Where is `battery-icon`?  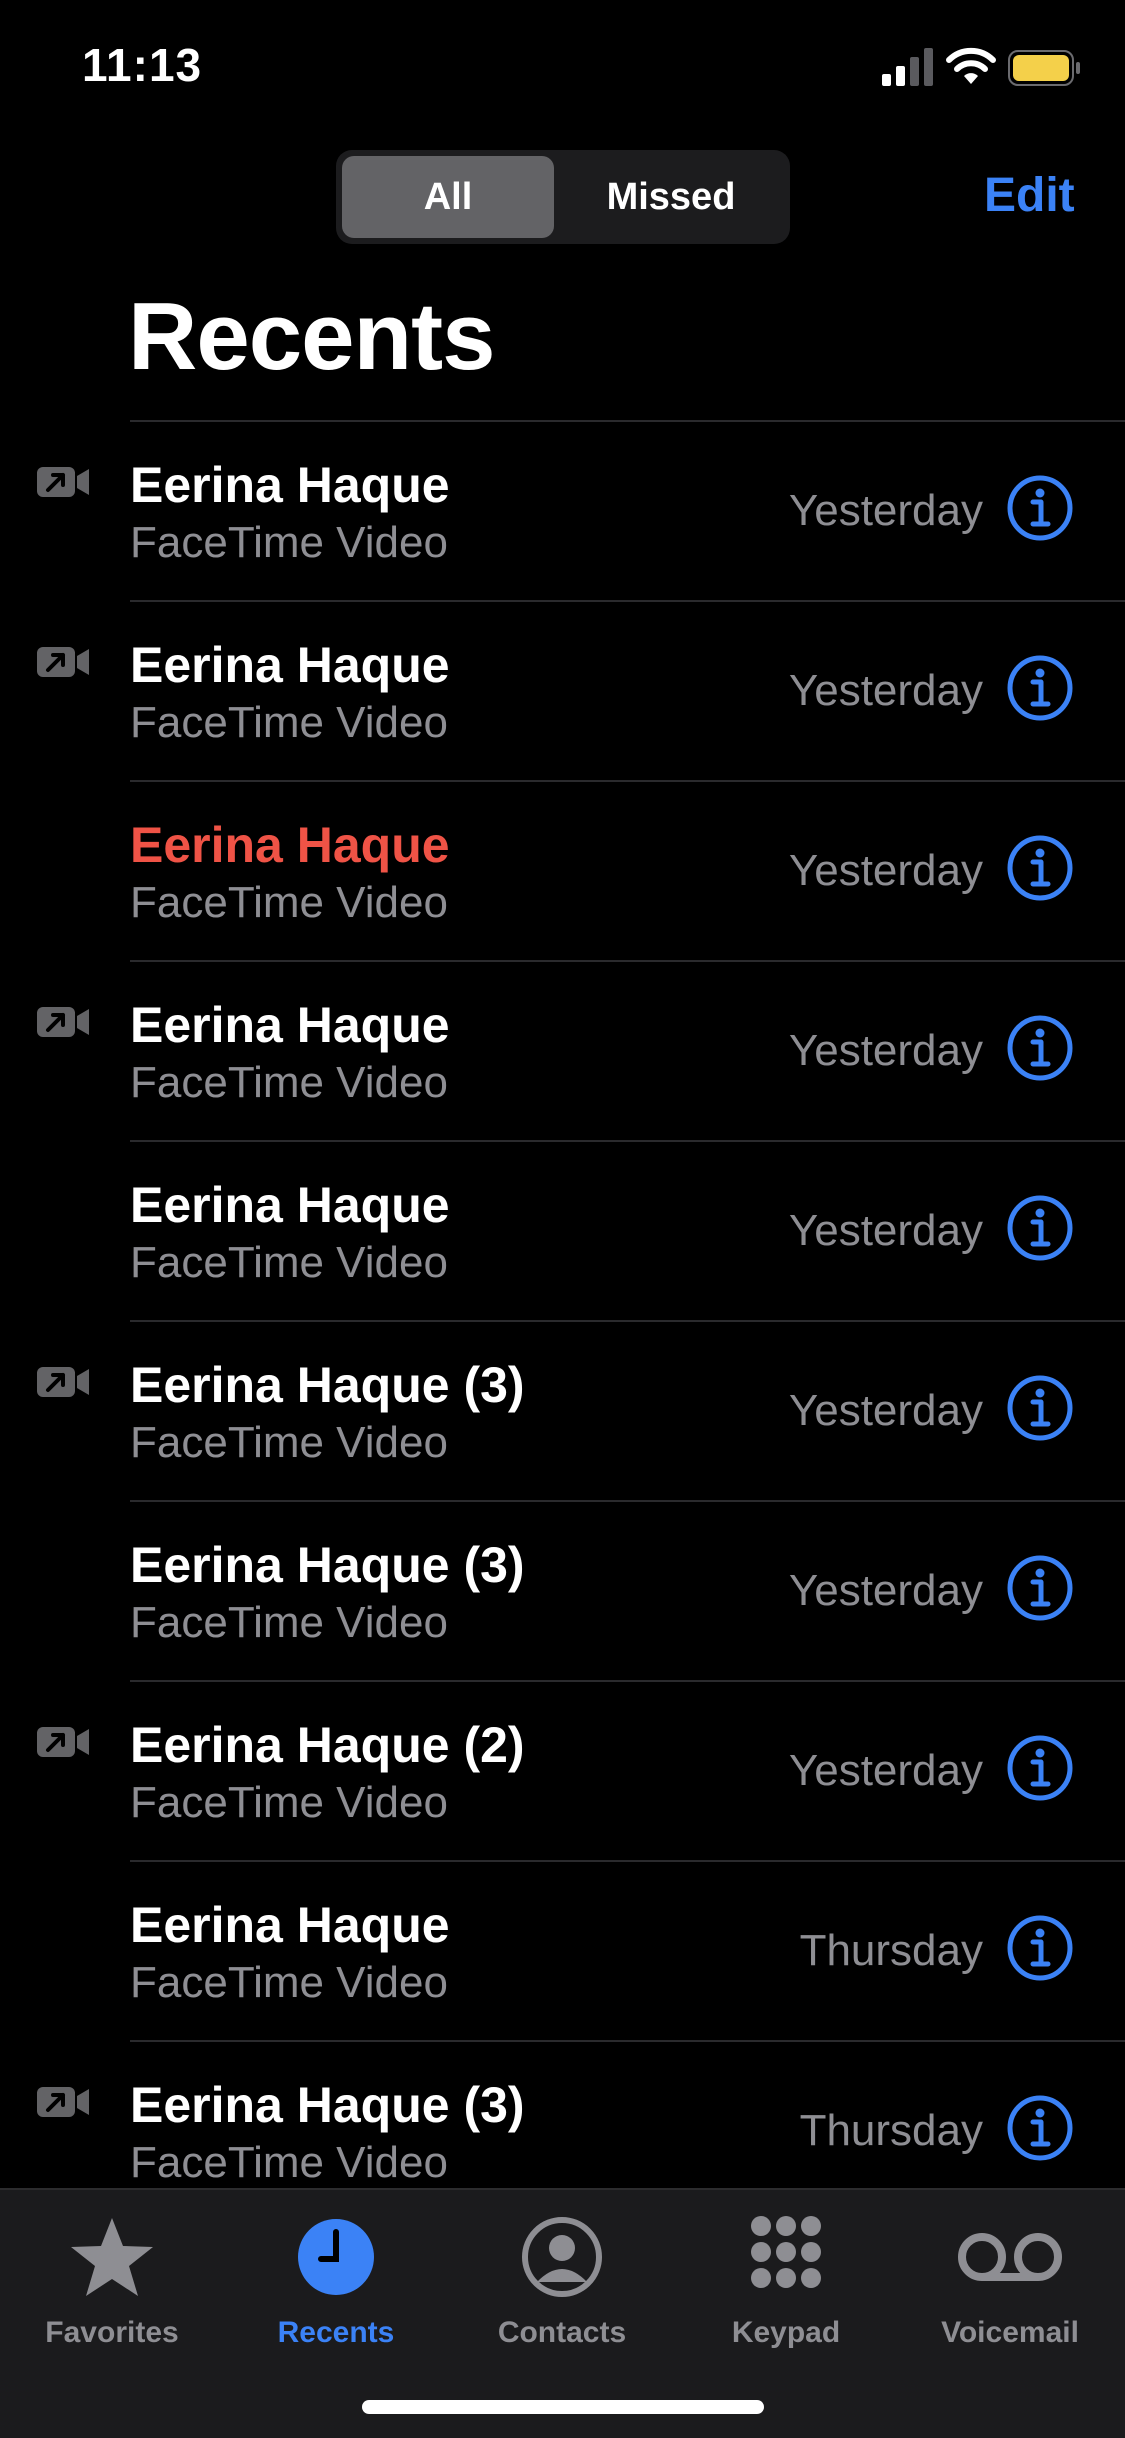 battery-icon is located at coordinates (1044, 68).